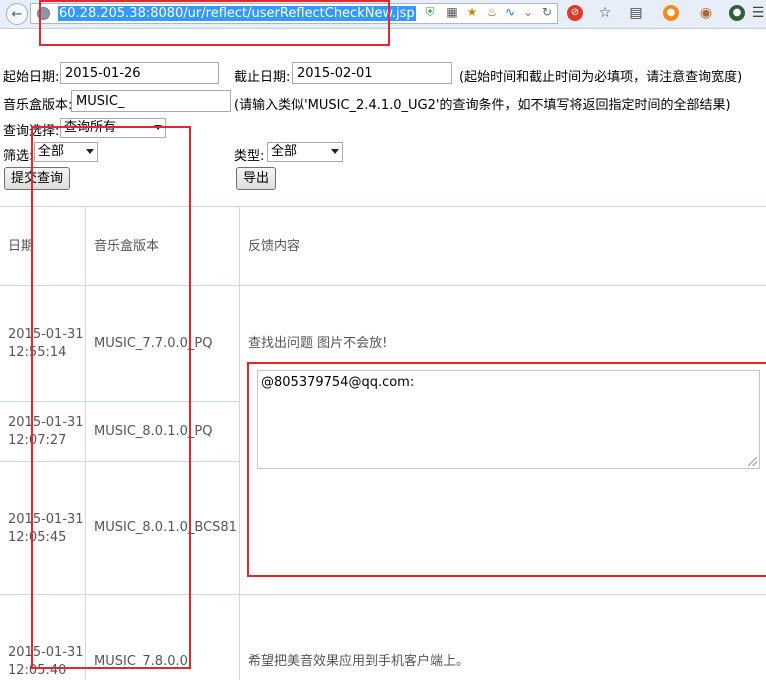 This screenshot has width=766, height=680. I want to click on query-select: 查询所有, so click(113, 128).